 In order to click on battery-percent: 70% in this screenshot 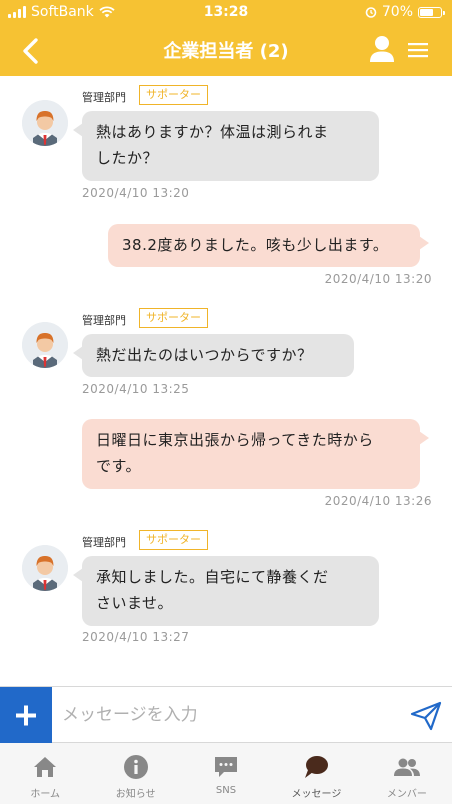, I will do `click(397, 12)`.